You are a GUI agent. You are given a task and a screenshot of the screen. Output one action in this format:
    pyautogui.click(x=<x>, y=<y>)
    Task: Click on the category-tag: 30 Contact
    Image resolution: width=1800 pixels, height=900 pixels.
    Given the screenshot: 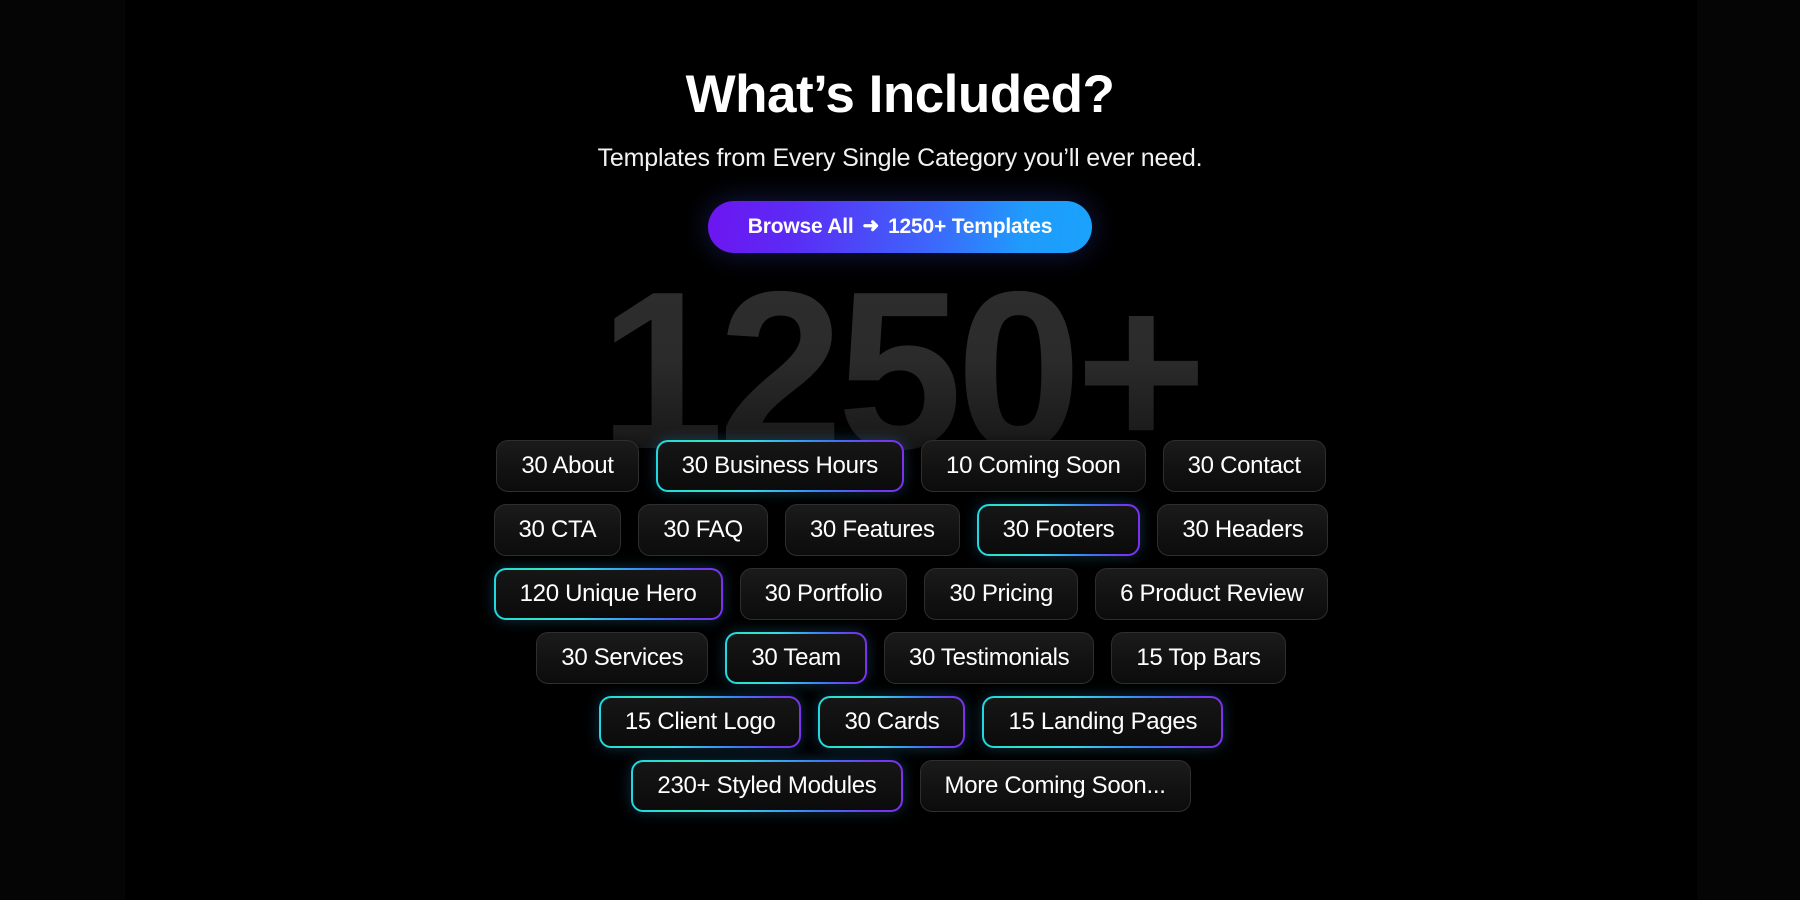 What is the action you would take?
    pyautogui.click(x=1244, y=466)
    